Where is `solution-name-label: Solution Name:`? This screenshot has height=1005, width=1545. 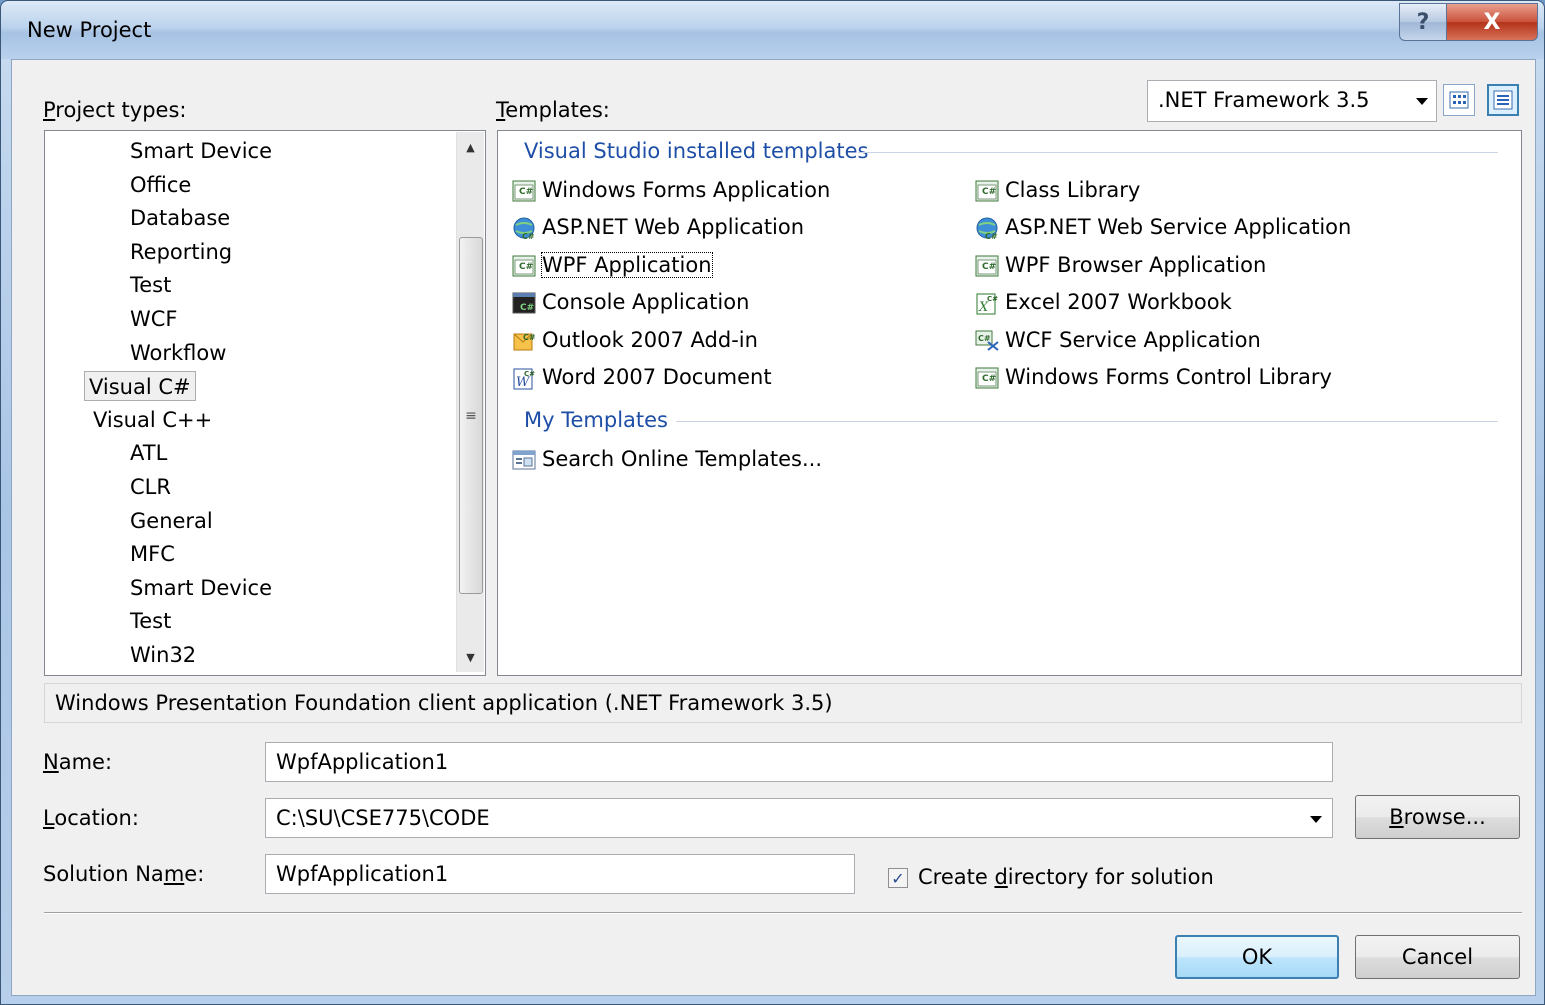
solution-name-label: Solution Name: is located at coordinates (124, 874).